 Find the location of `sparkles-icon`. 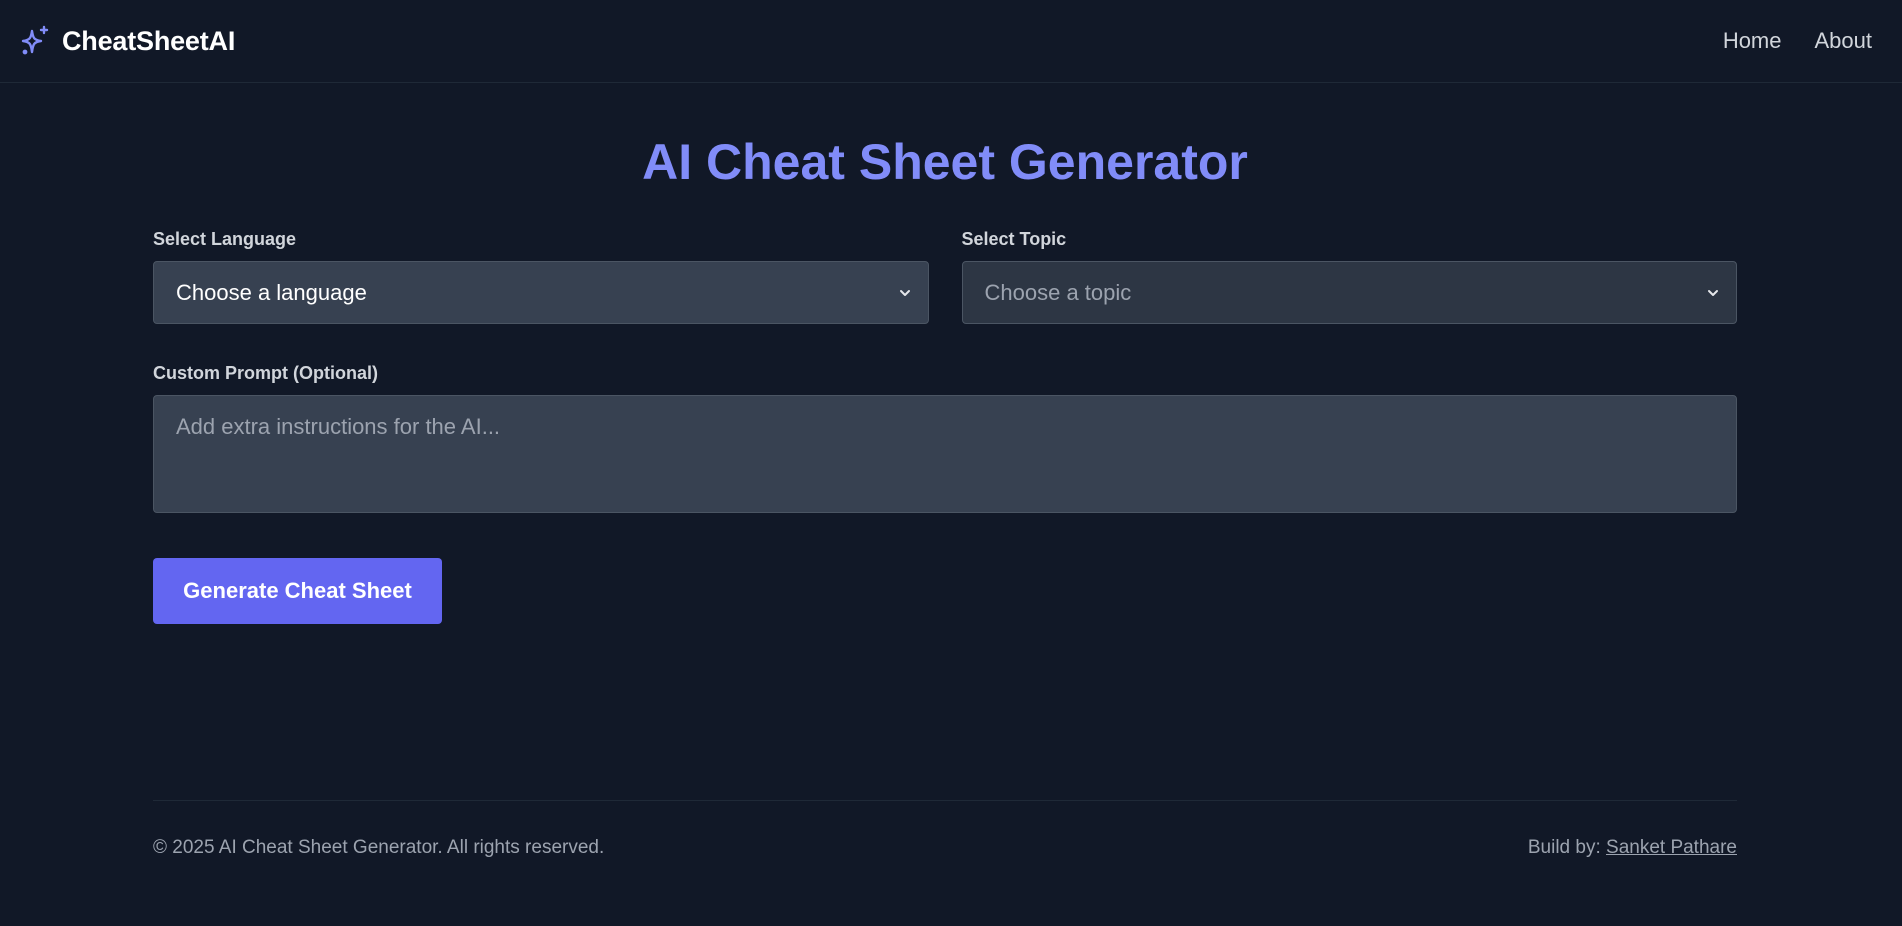

sparkles-icon is located at coordinates (35, 41).